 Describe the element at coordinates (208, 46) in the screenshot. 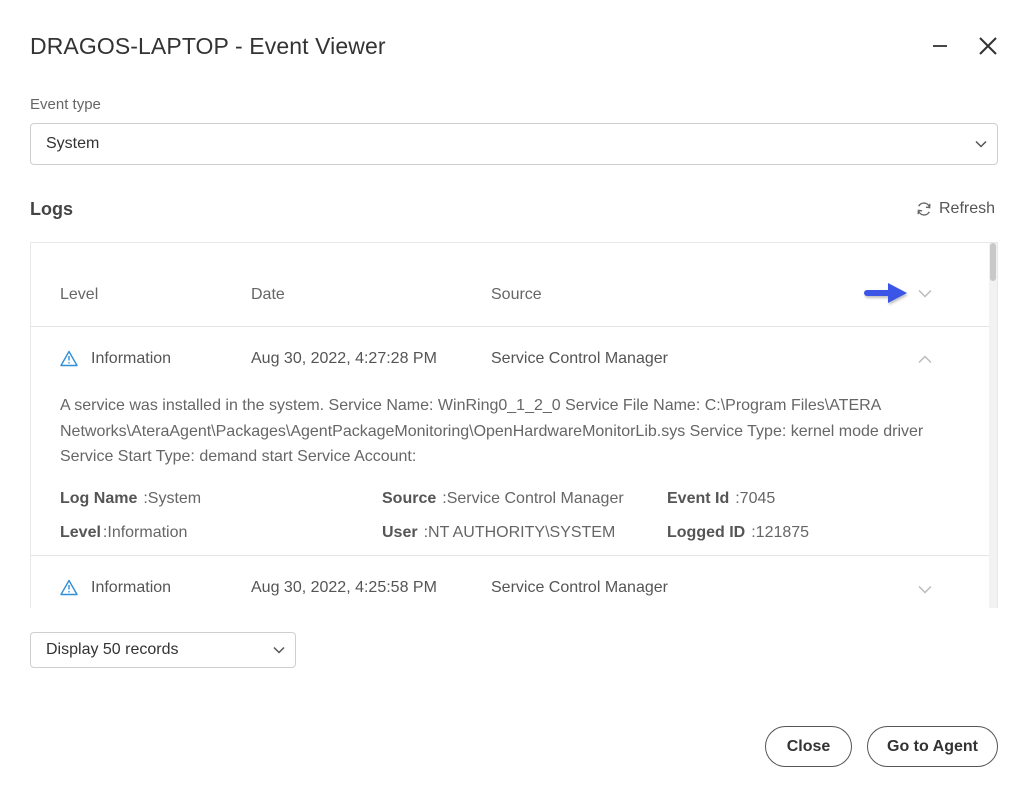

I see `dialog-title: DRAGOS-LAPTOP - Event Viewer` at that location.